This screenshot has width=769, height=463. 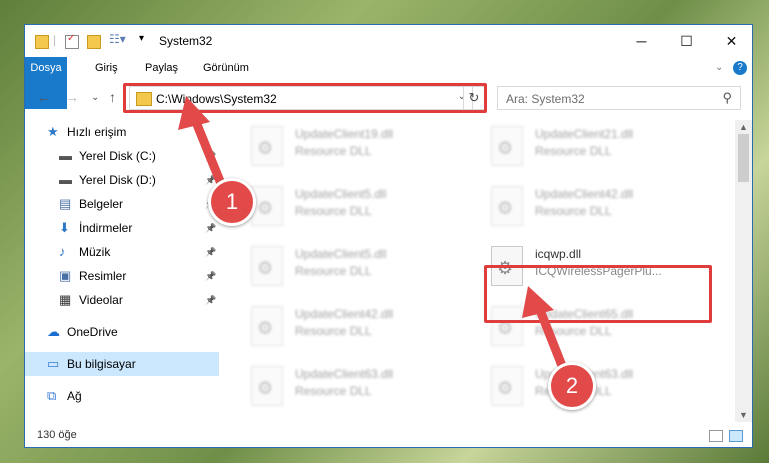 I want to click on callout-badge-2: 2, so click(x=572, y=386).